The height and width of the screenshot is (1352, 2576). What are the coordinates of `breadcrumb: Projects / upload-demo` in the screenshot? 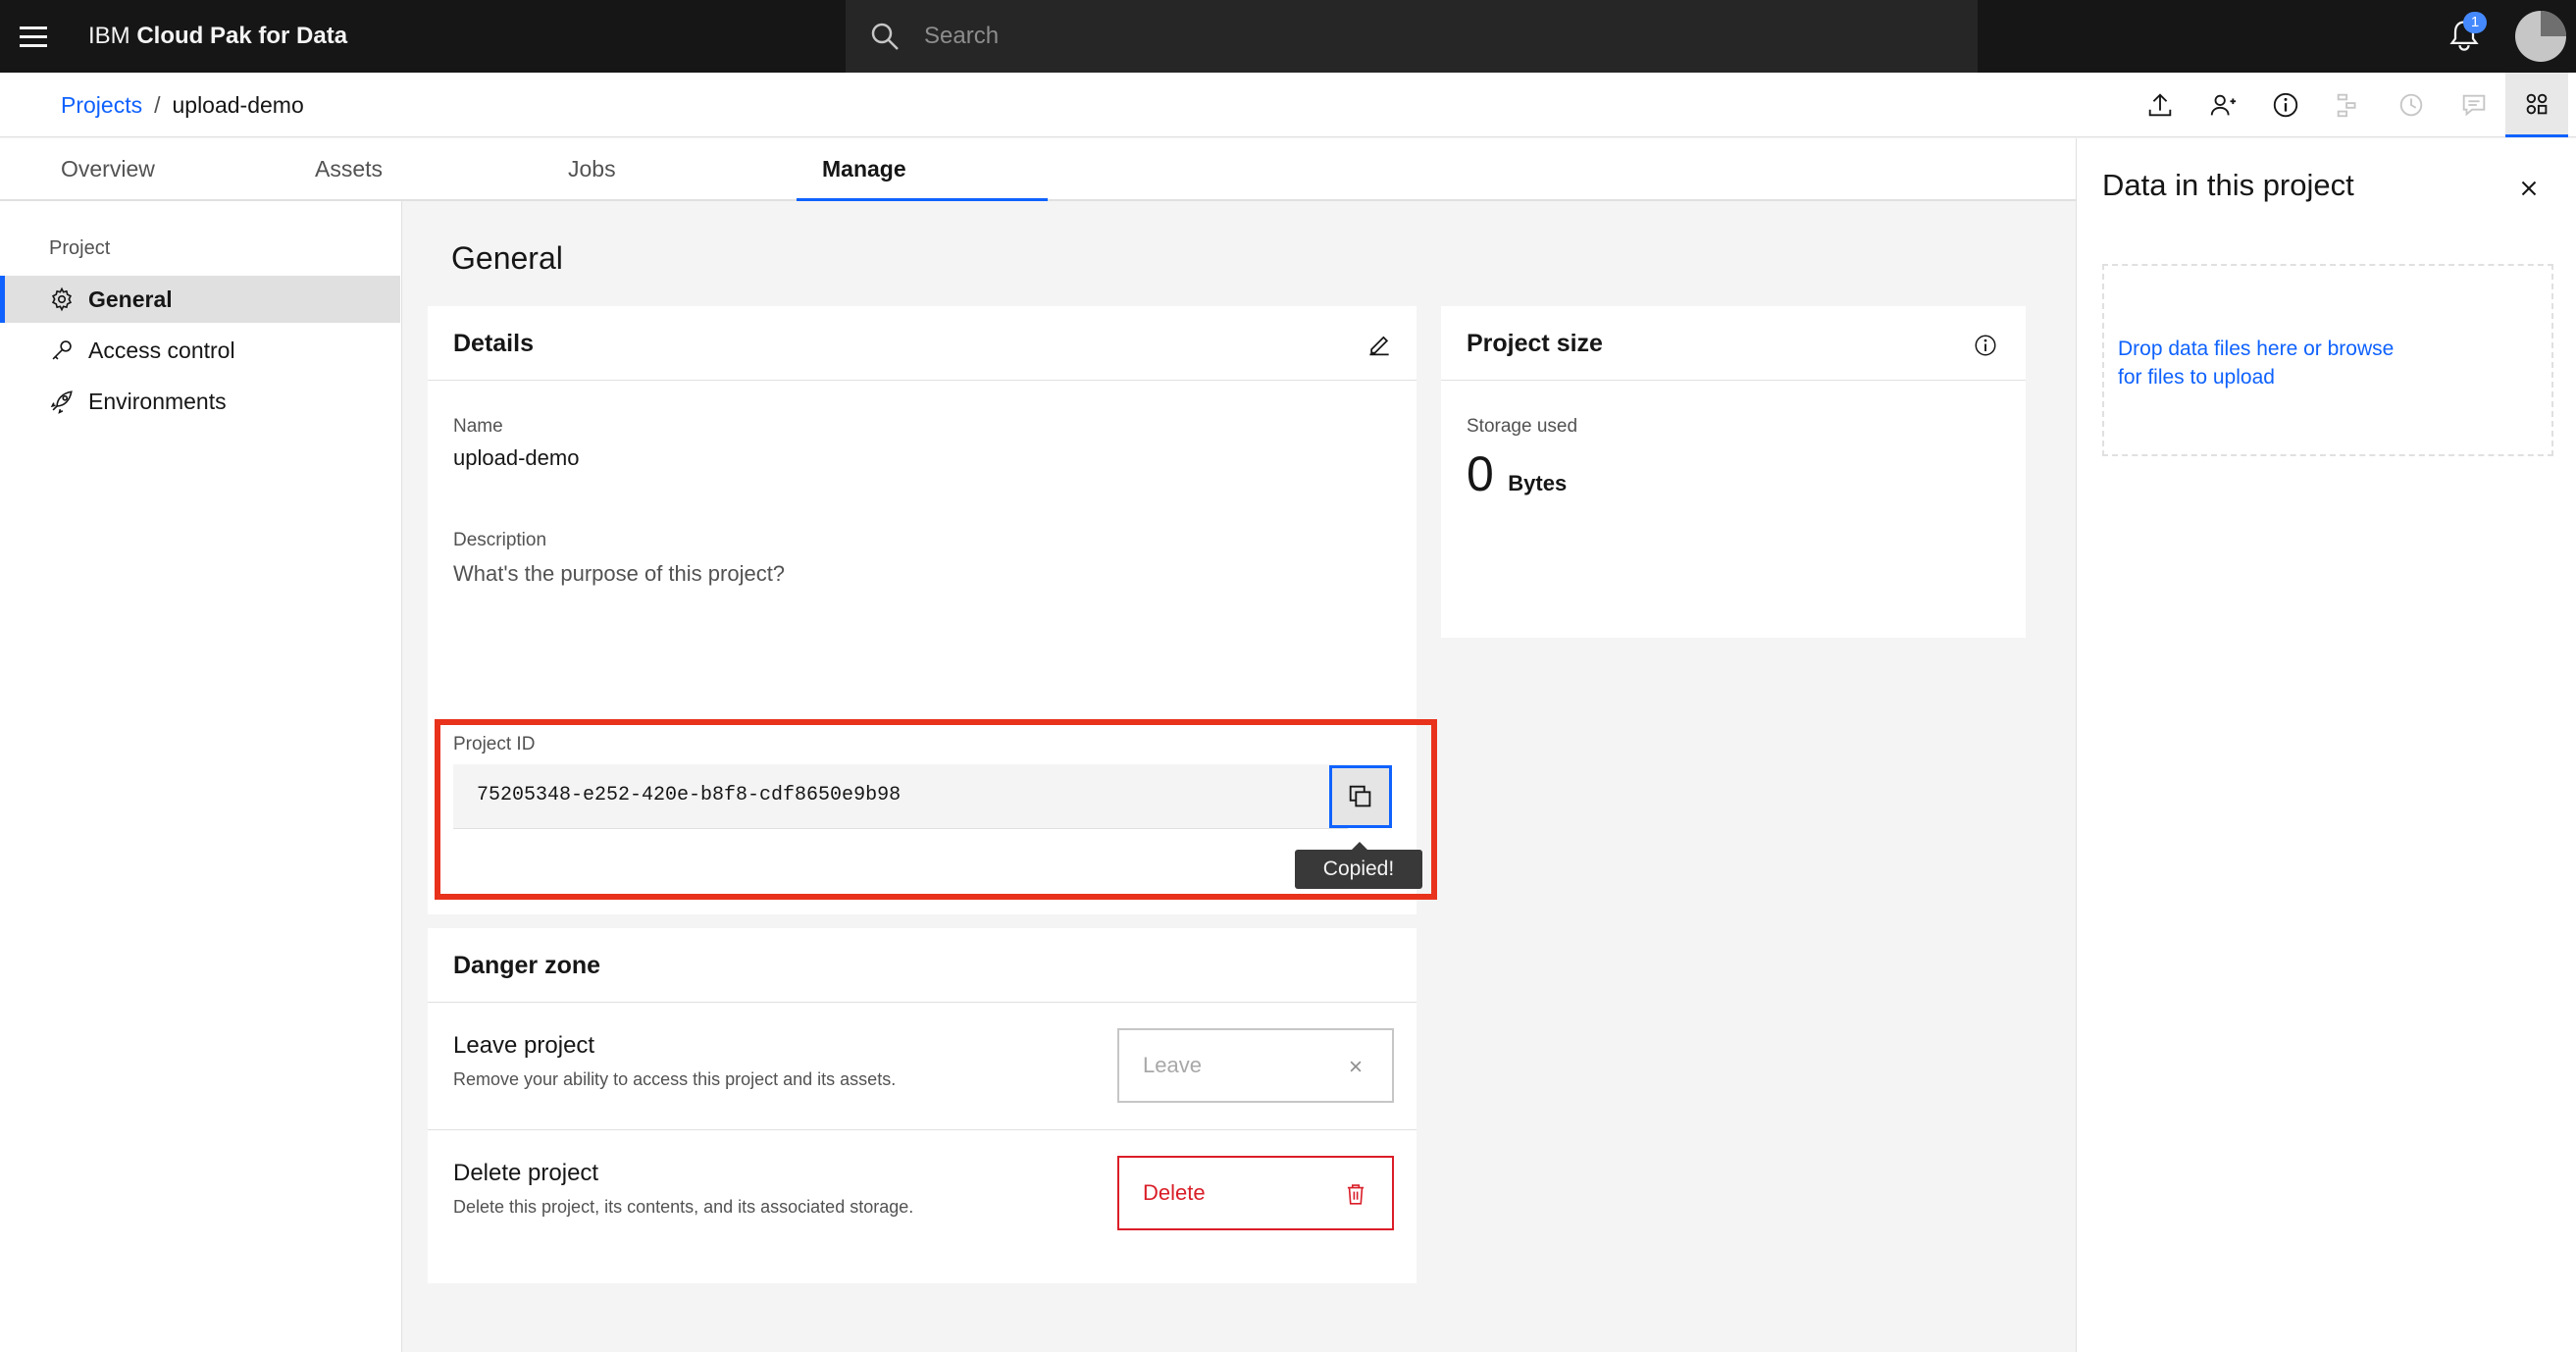 It's located at (182, 105).